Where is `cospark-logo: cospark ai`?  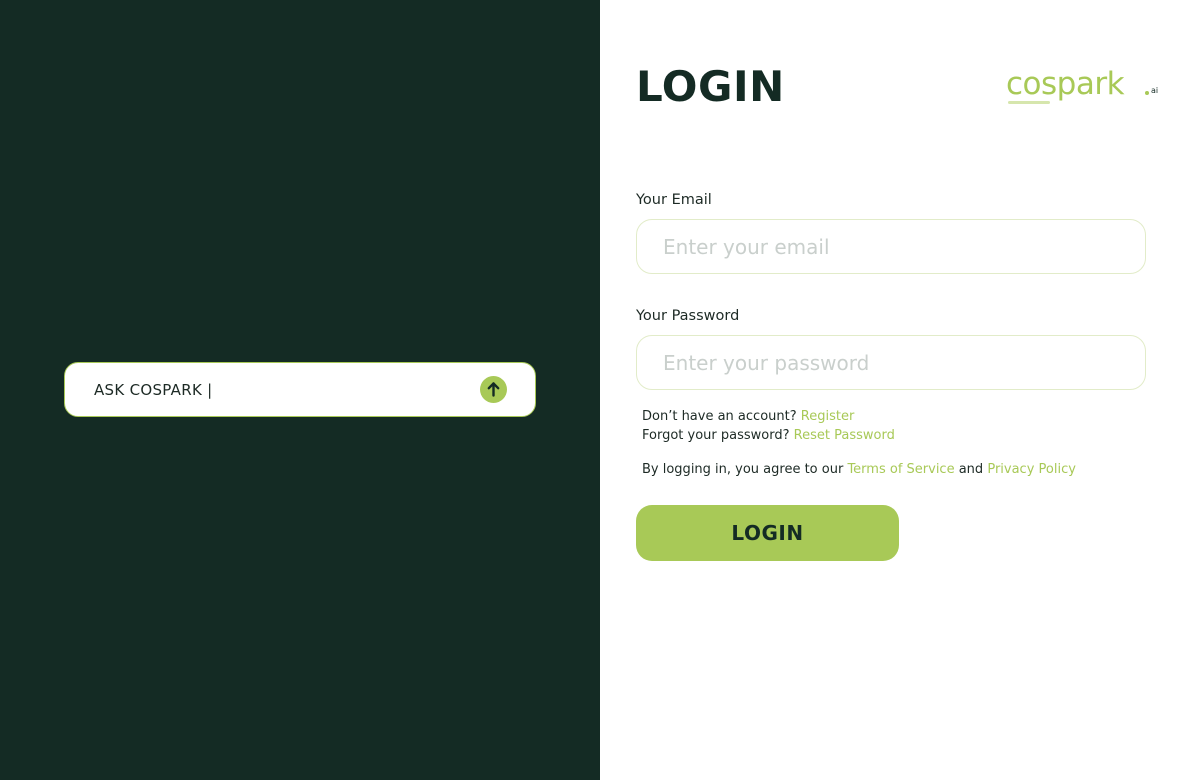 cospark-logo: cospark ai is located at coordinates (1086, 86).